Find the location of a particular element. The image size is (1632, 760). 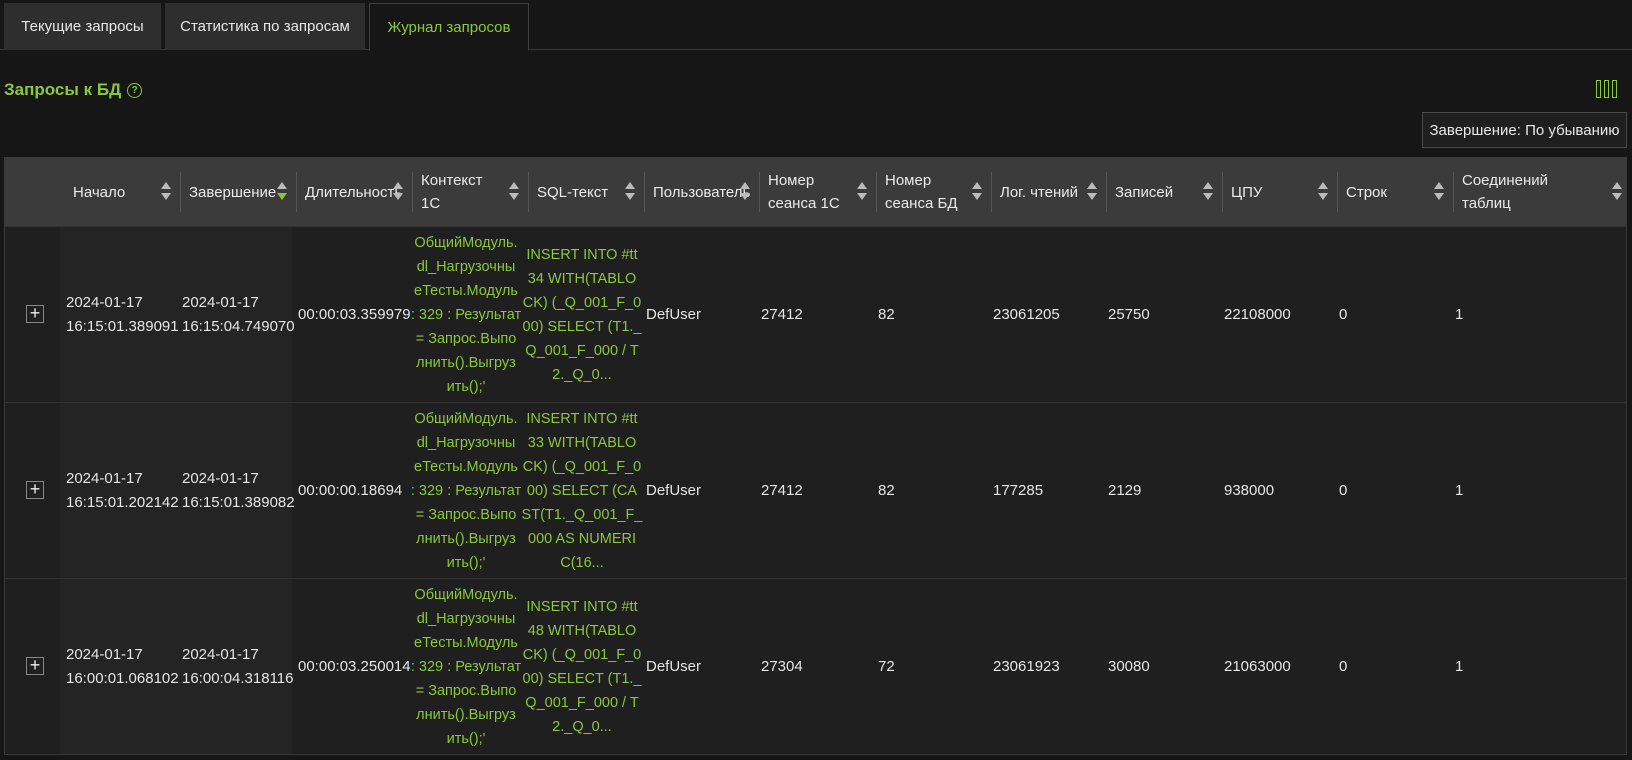

col-session-1c-header: Номер сеанса 1С is located at coordinates (818, 192).